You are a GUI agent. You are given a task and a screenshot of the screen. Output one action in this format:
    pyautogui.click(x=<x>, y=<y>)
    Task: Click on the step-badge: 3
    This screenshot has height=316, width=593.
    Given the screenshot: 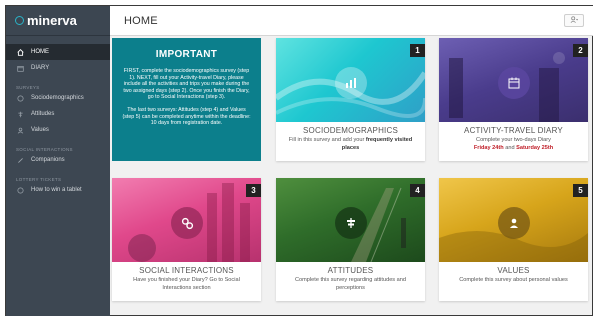 What is the action you would take?
    pyautogui.click(x=253, y=190)
    